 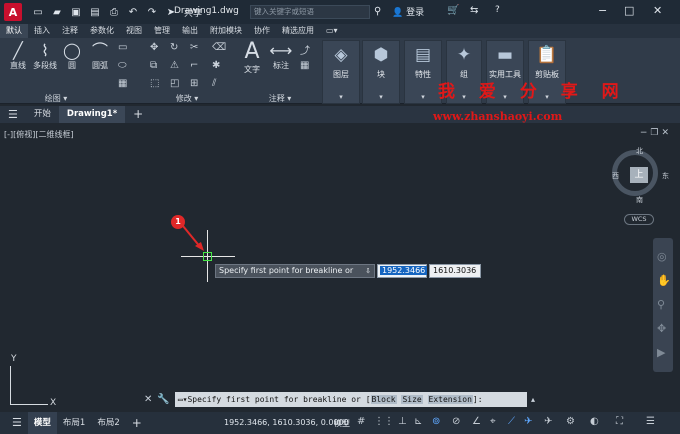 What do you see at coordinates (74, 423) in the screenshot?
I see `tab-layout1: 布局1` at bounding box center [74, 423].